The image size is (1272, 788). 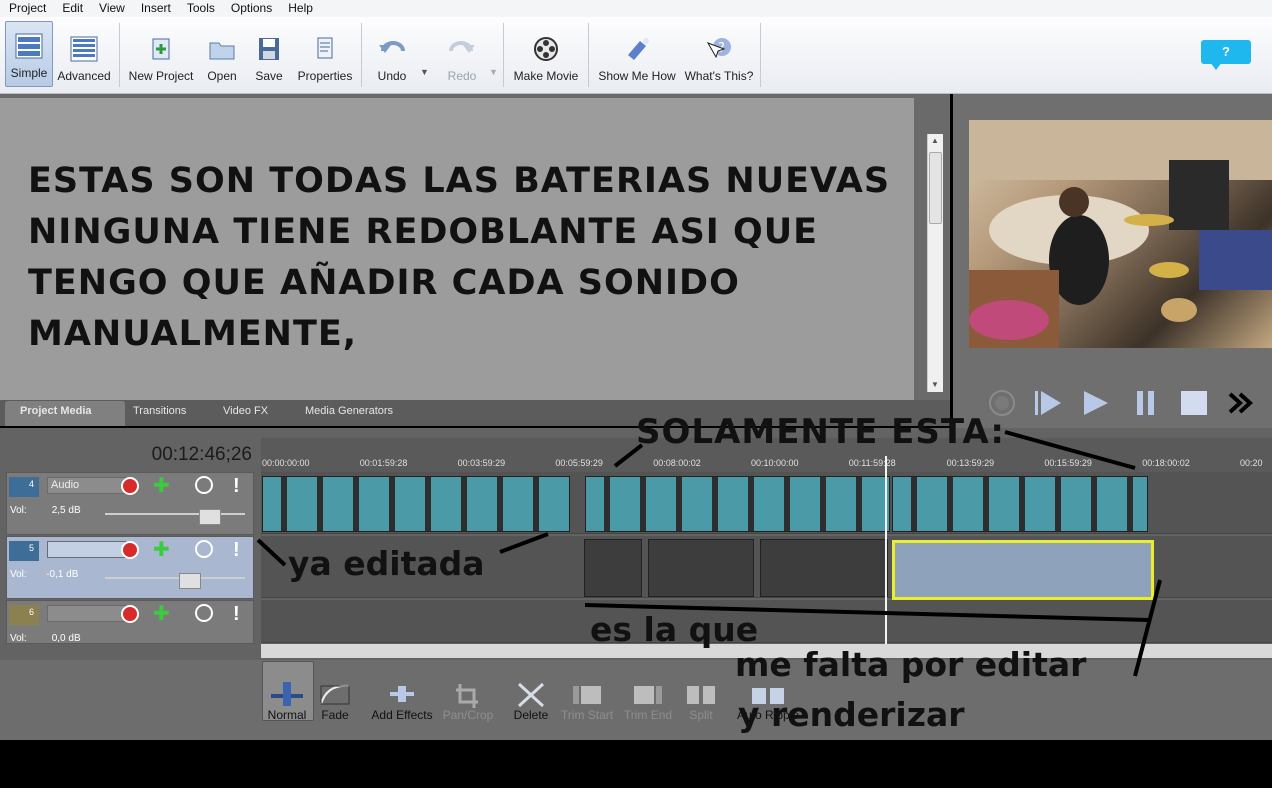 I want to click on properties-button: Properties, so click(x=325, y=54).